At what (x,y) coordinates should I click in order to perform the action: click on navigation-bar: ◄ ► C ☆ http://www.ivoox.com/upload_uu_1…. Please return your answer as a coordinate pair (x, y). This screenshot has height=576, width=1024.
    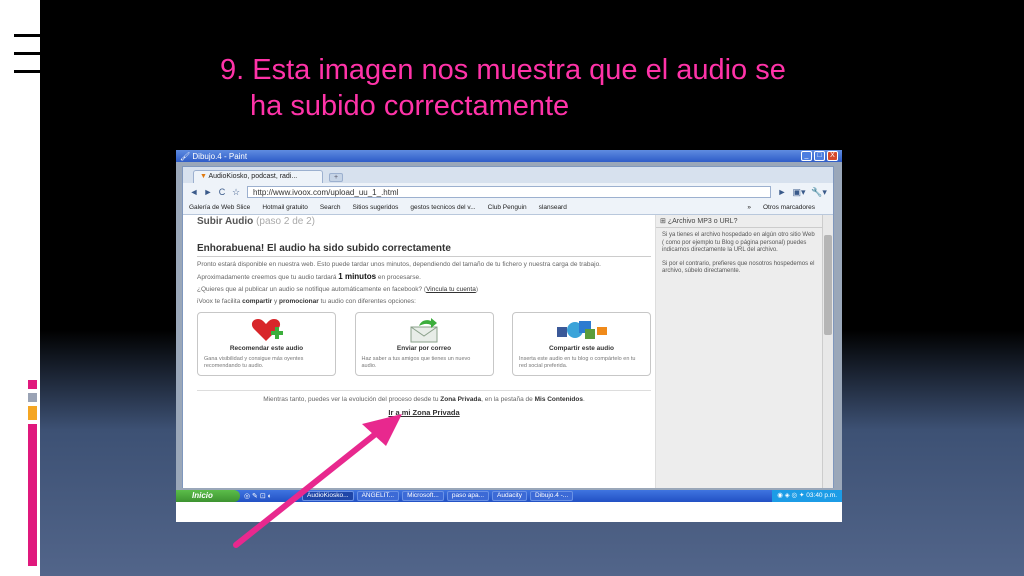
    Looking at the image, I should click on (508, 192).